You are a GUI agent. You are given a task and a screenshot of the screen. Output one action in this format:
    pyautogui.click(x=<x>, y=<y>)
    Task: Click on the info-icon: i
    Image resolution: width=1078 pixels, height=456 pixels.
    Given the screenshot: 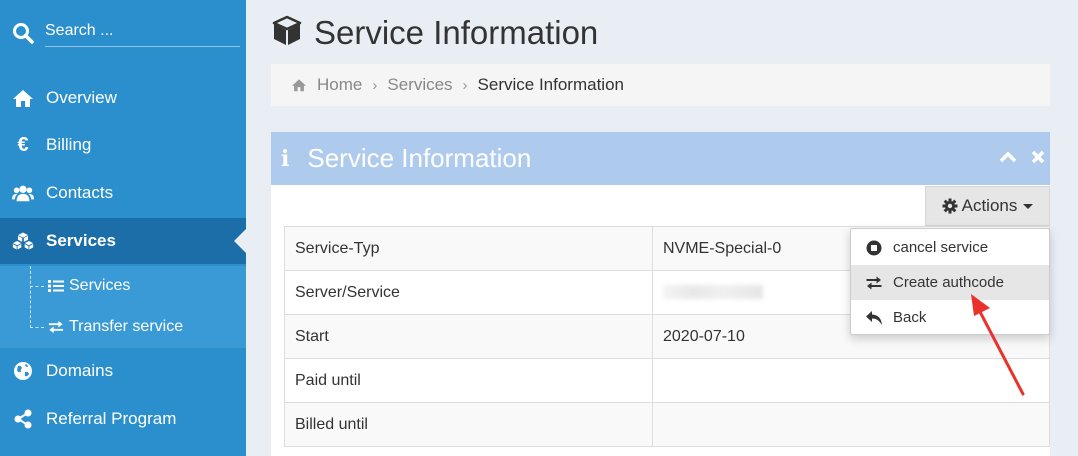 What is the action you would take?
    pyautogui.click(x=285, y=158)
    